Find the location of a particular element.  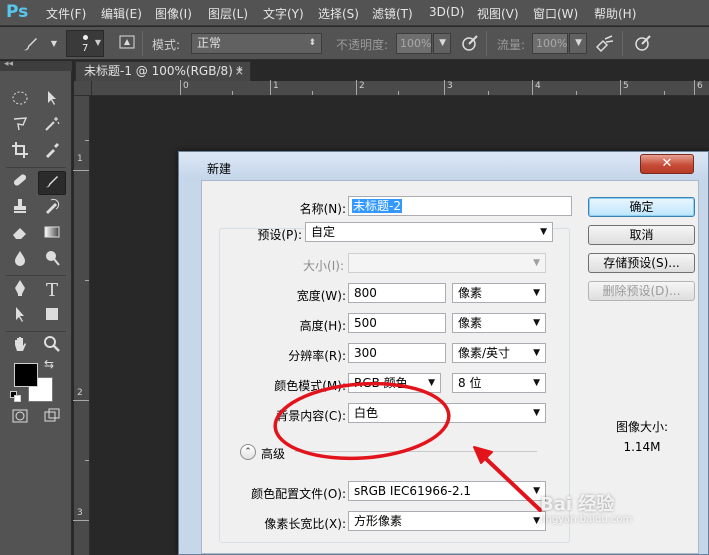

ruler-origin is located at coordinates (83, 88).